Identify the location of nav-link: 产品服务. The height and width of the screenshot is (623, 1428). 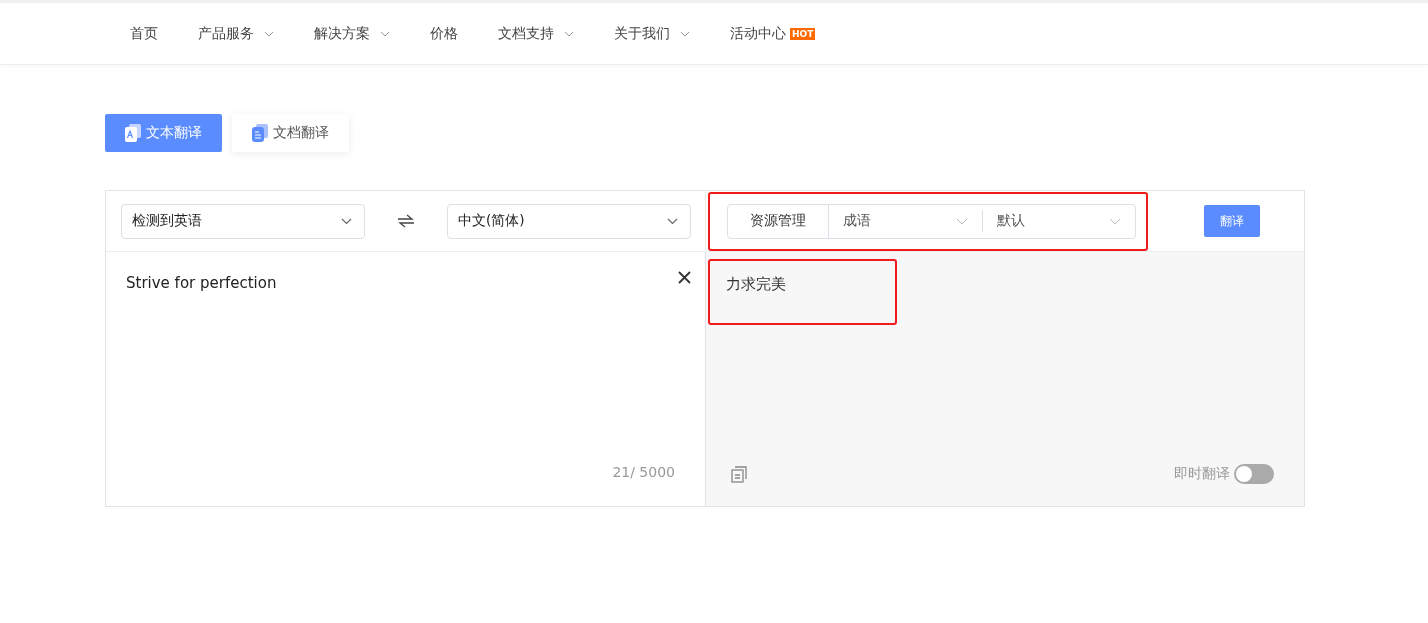
(236, 33).